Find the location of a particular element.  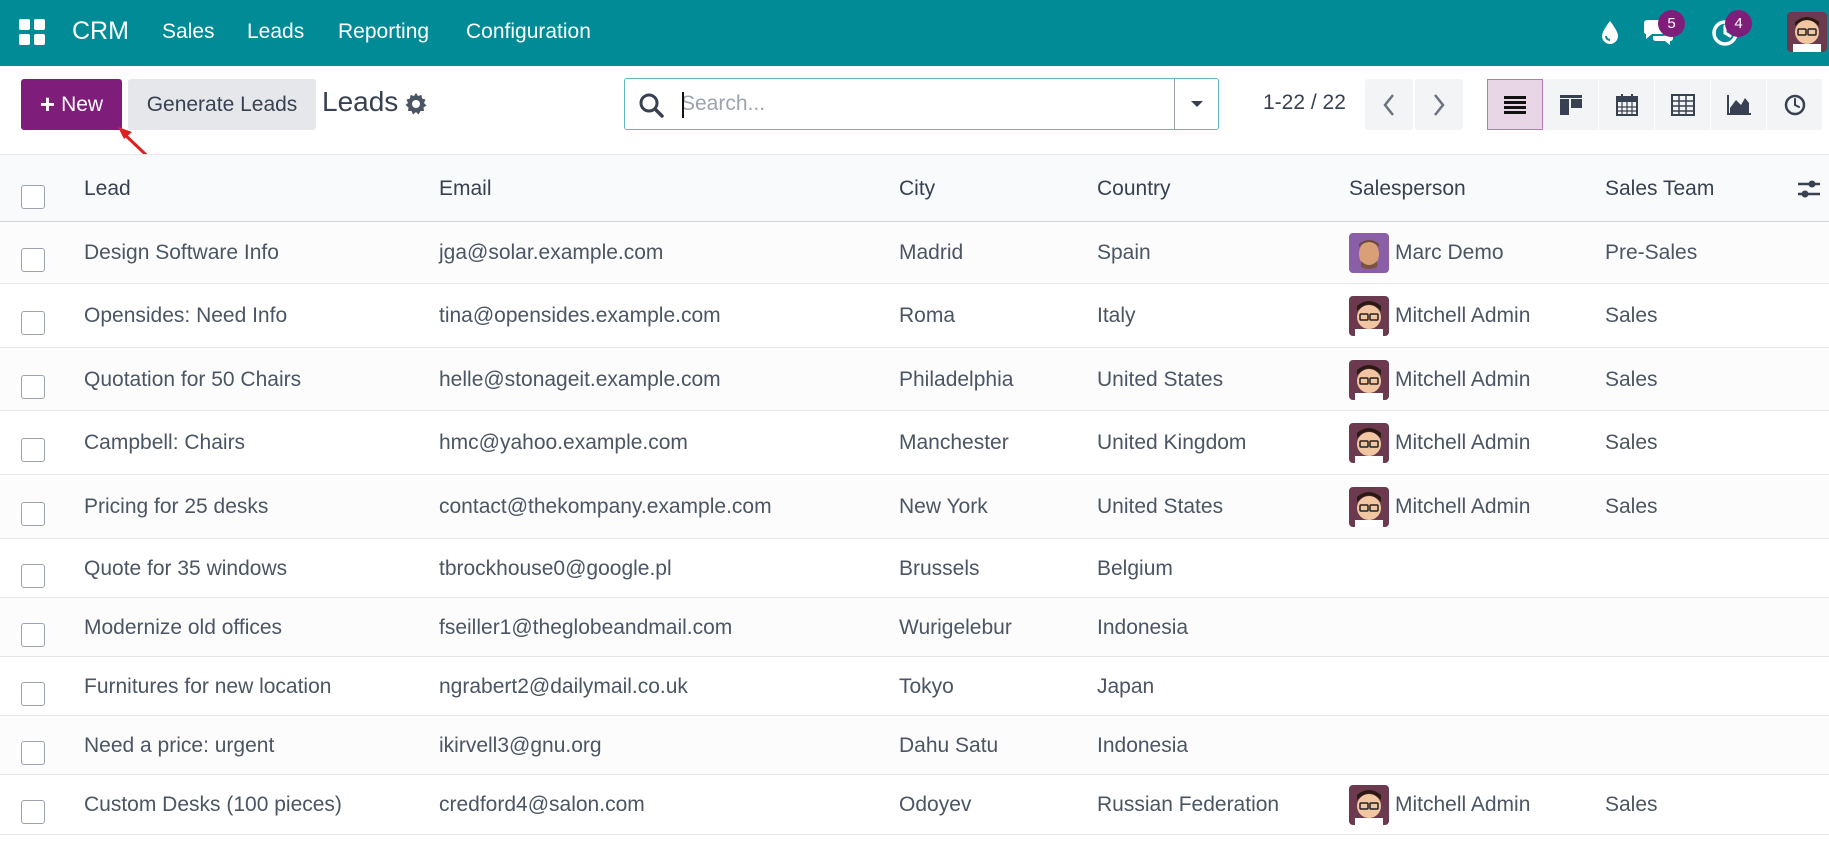

text-cursor is located at coordinates (683, 105).